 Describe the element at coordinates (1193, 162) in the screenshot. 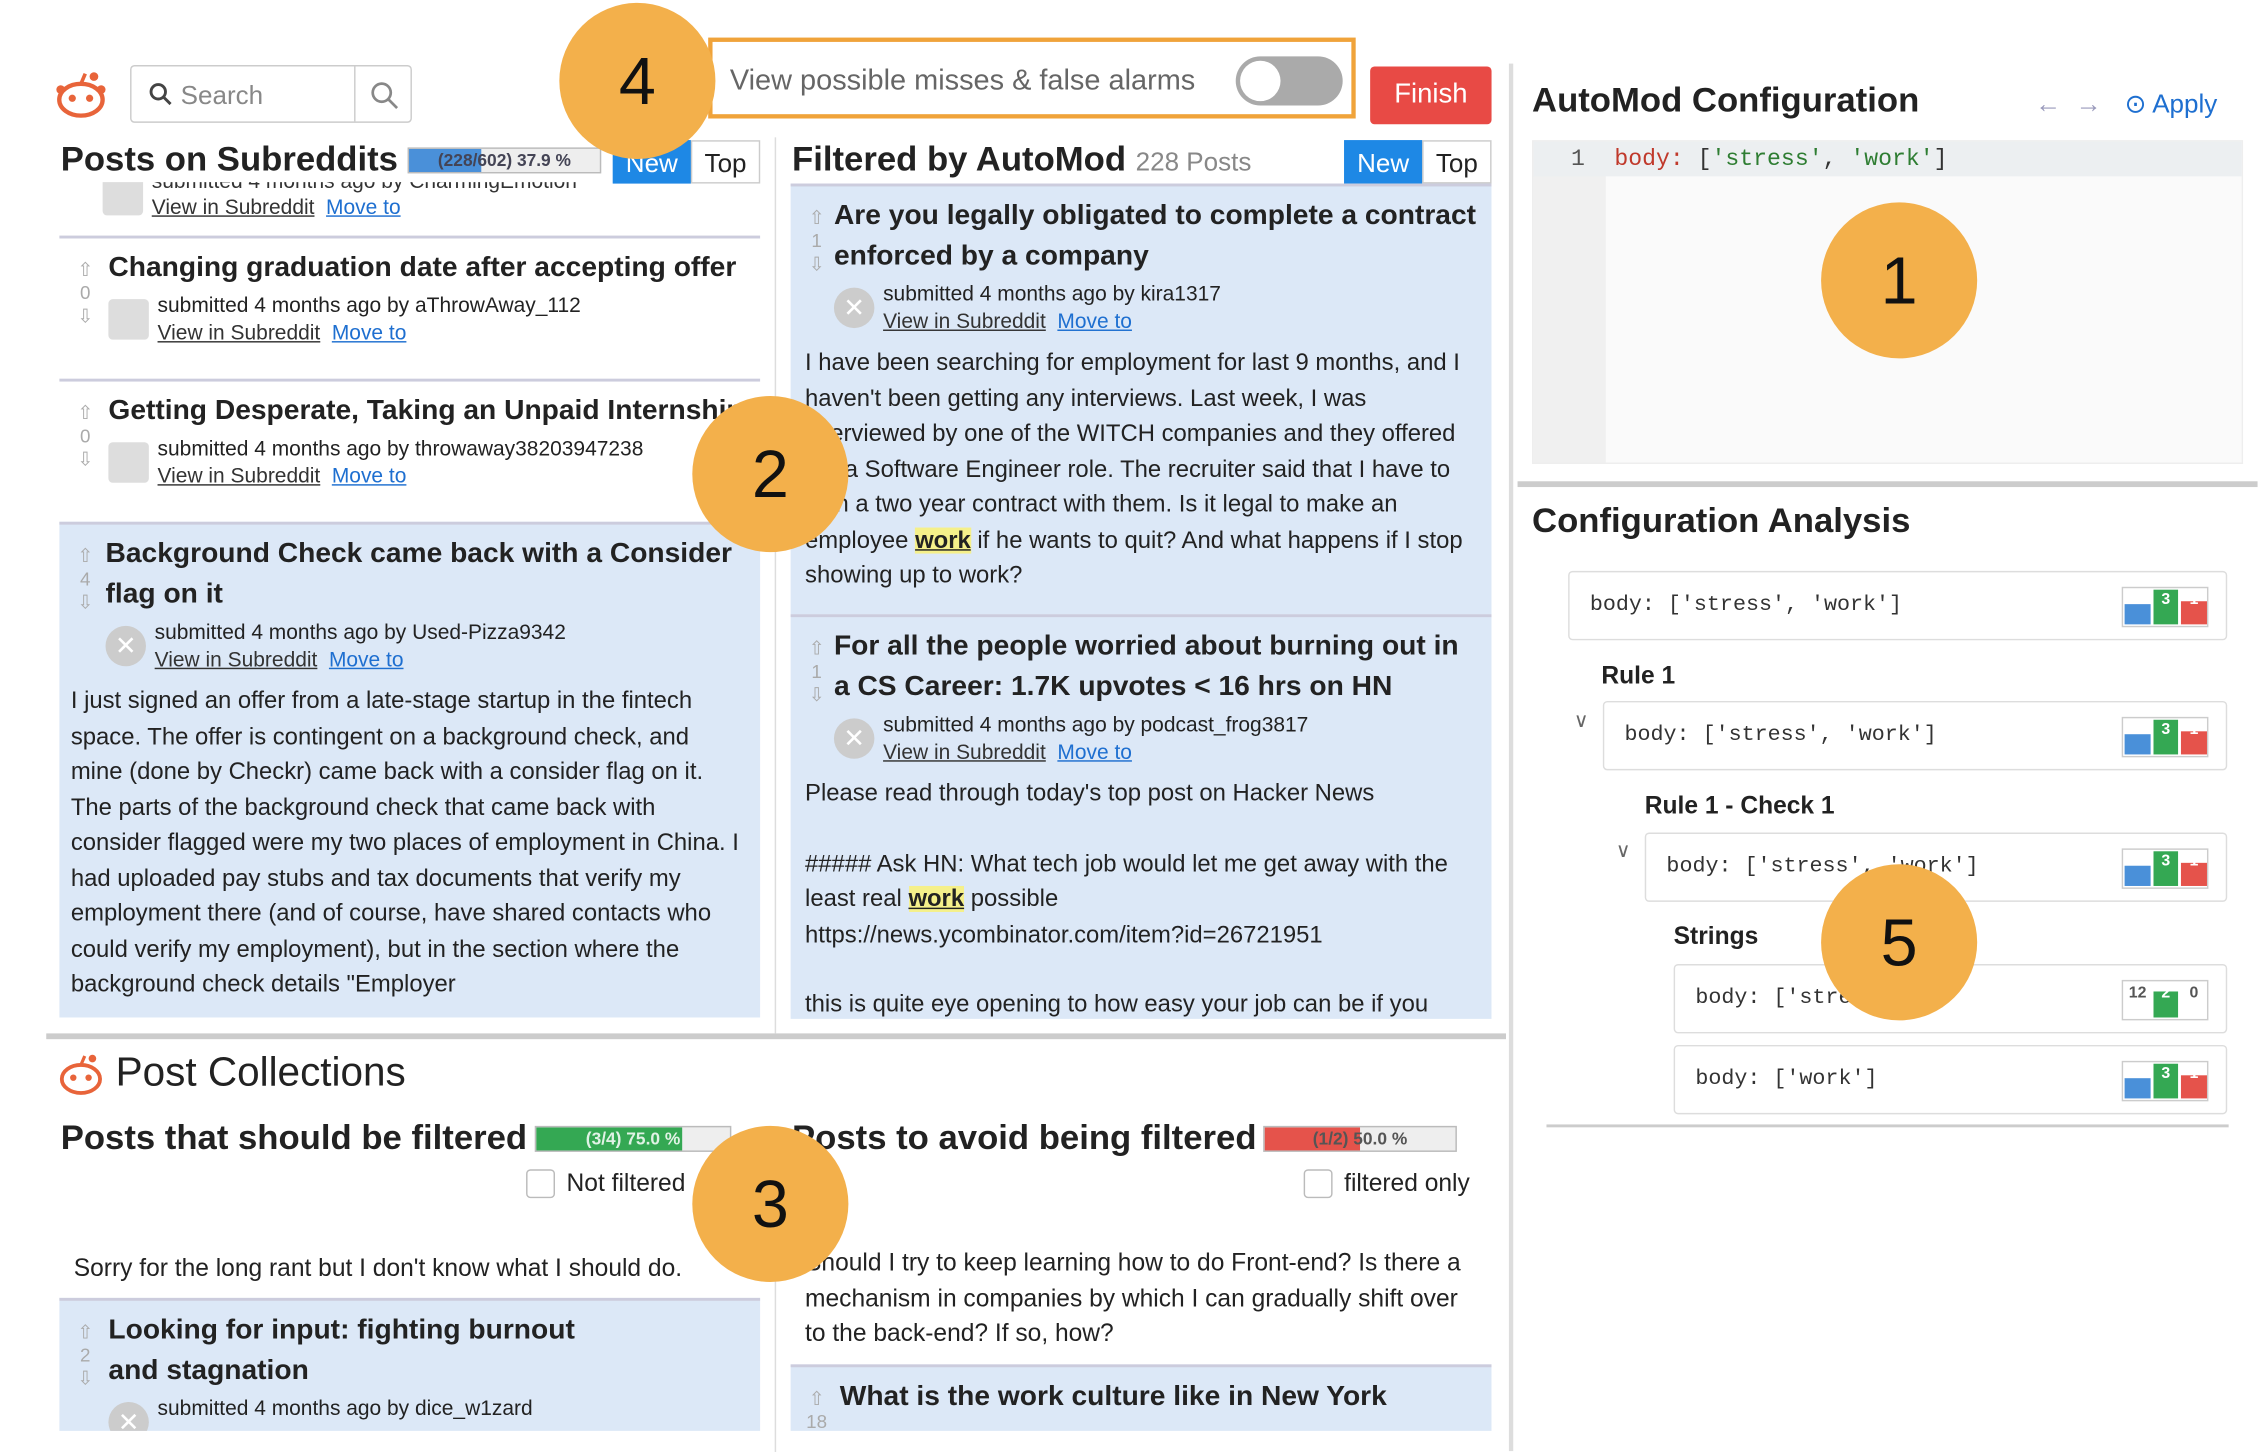

I see `filtered-count: 228 Posts` at that location.